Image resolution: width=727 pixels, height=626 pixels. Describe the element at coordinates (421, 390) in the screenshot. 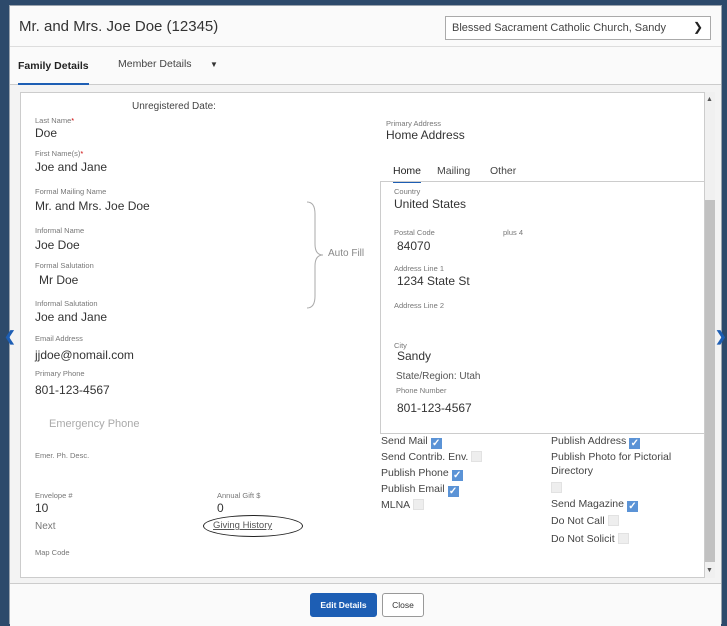

I see `phone-number-label: Phone Number` at that location.